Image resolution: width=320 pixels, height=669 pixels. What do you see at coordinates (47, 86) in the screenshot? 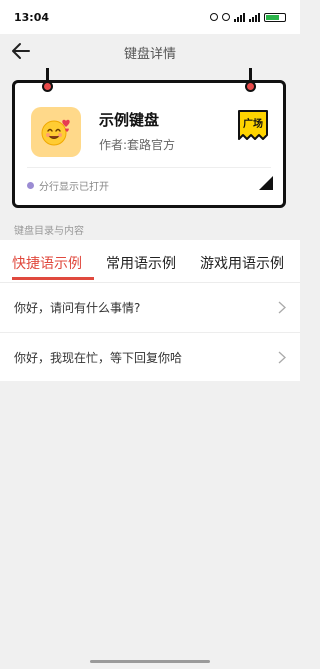
I see `pin-left-icon` at bounding box center [47, 86].